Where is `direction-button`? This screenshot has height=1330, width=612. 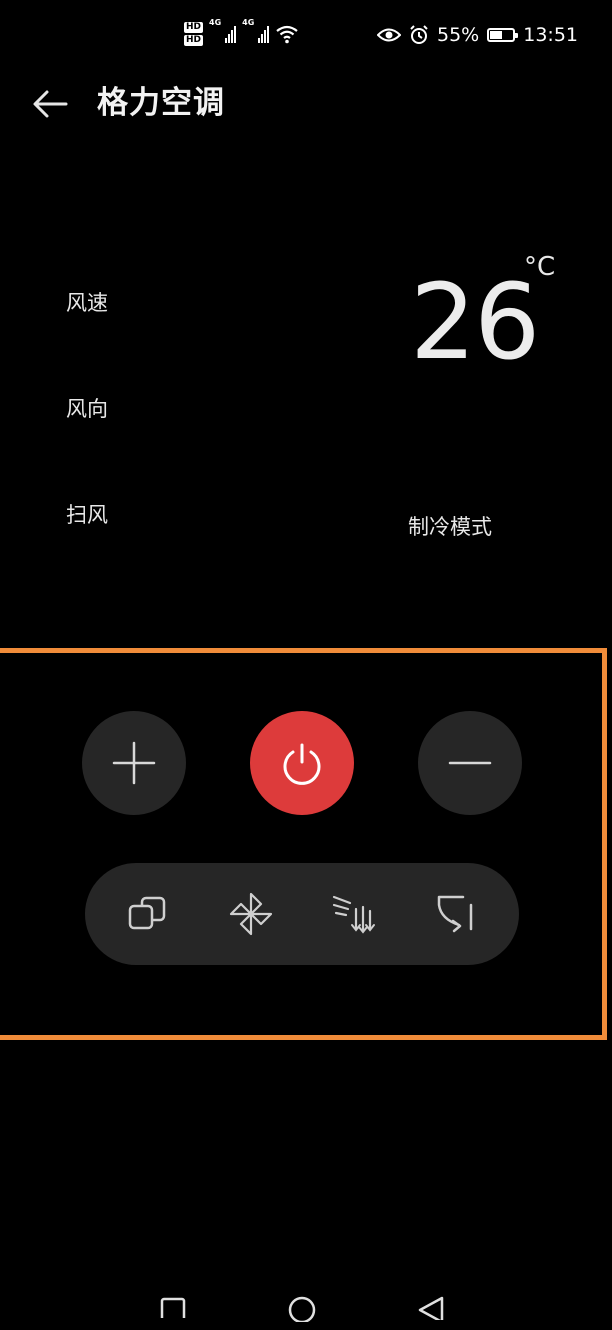
direction-button is located at coordinates (456, 914).